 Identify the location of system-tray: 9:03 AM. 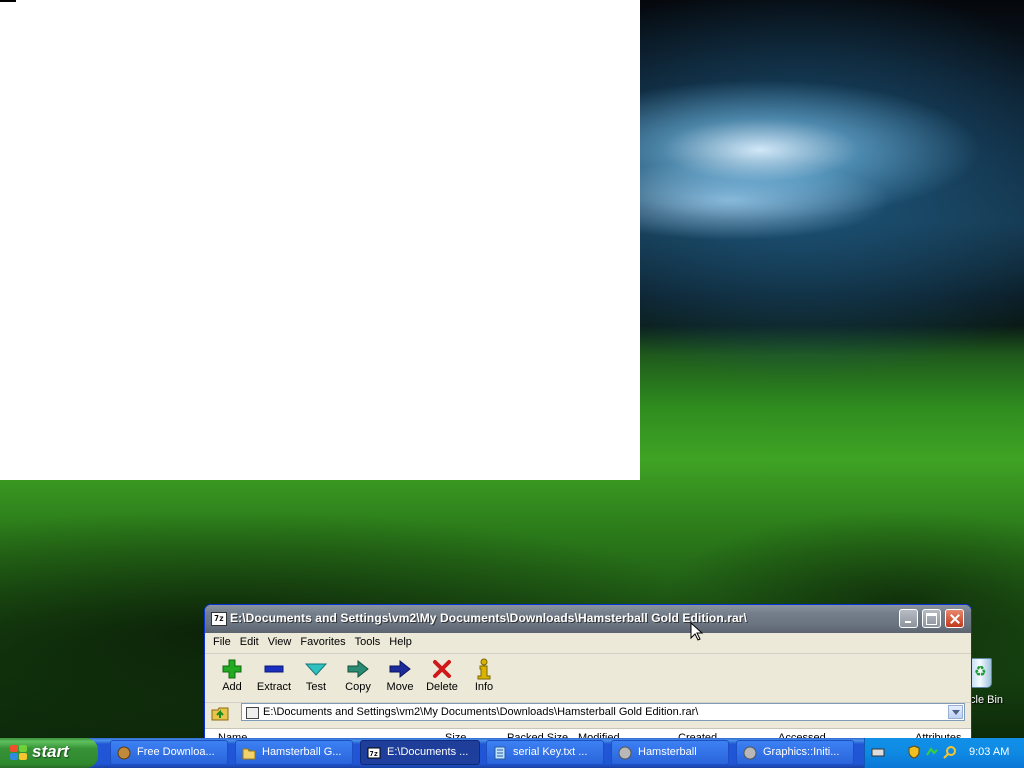
(944, 753).